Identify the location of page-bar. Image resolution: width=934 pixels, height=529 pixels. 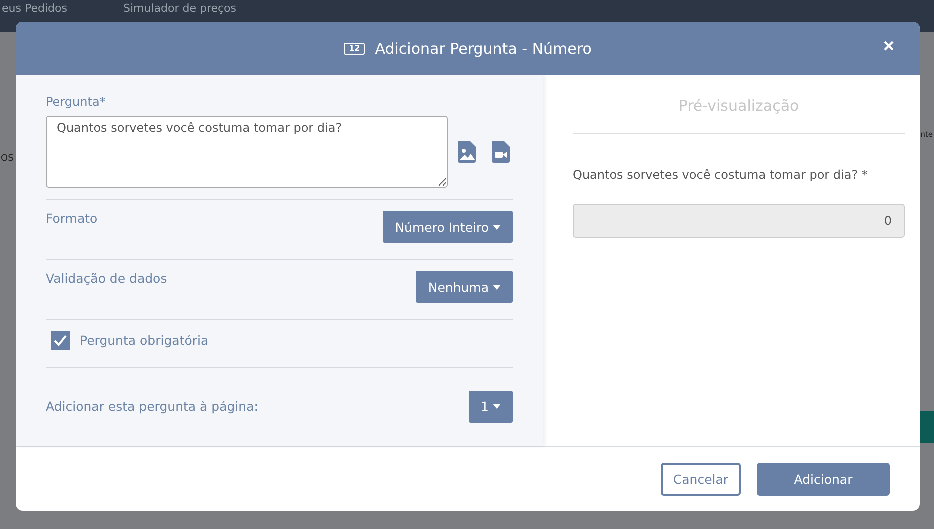
(927, 427).